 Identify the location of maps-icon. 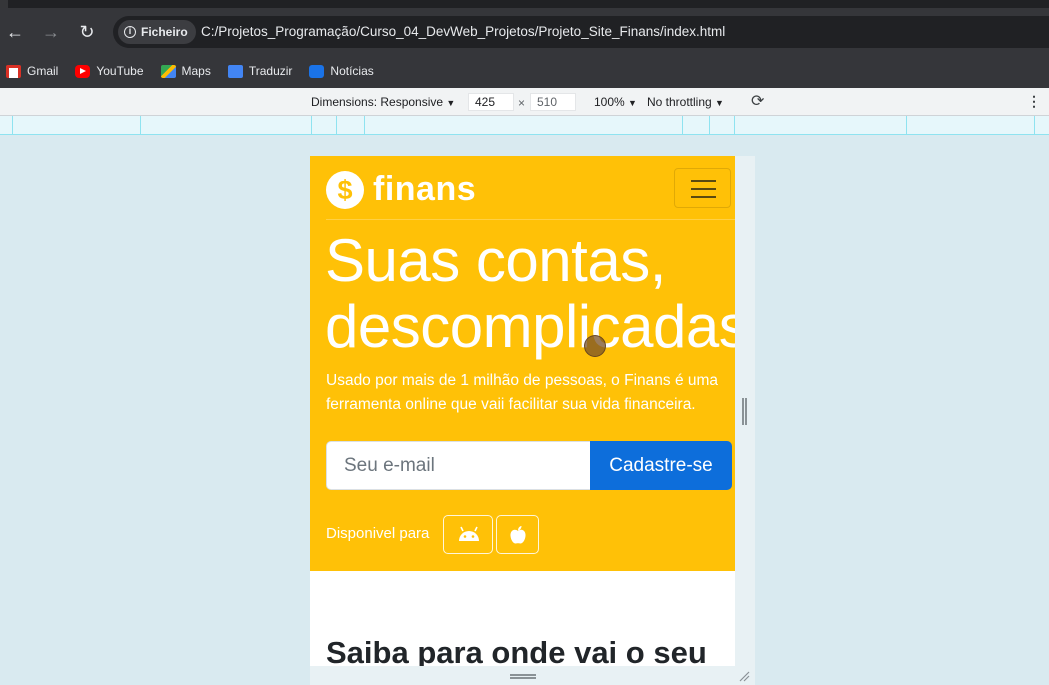
(168, 71).